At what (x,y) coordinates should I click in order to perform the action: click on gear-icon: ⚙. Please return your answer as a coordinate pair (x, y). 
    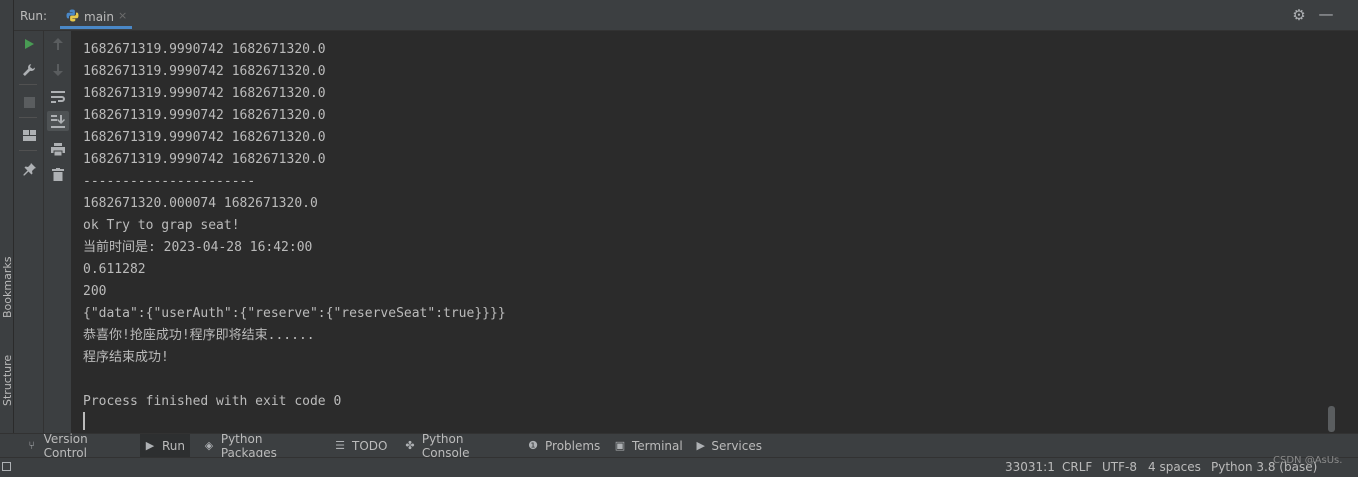
    Looking at the image, I should click on (1299, 15).